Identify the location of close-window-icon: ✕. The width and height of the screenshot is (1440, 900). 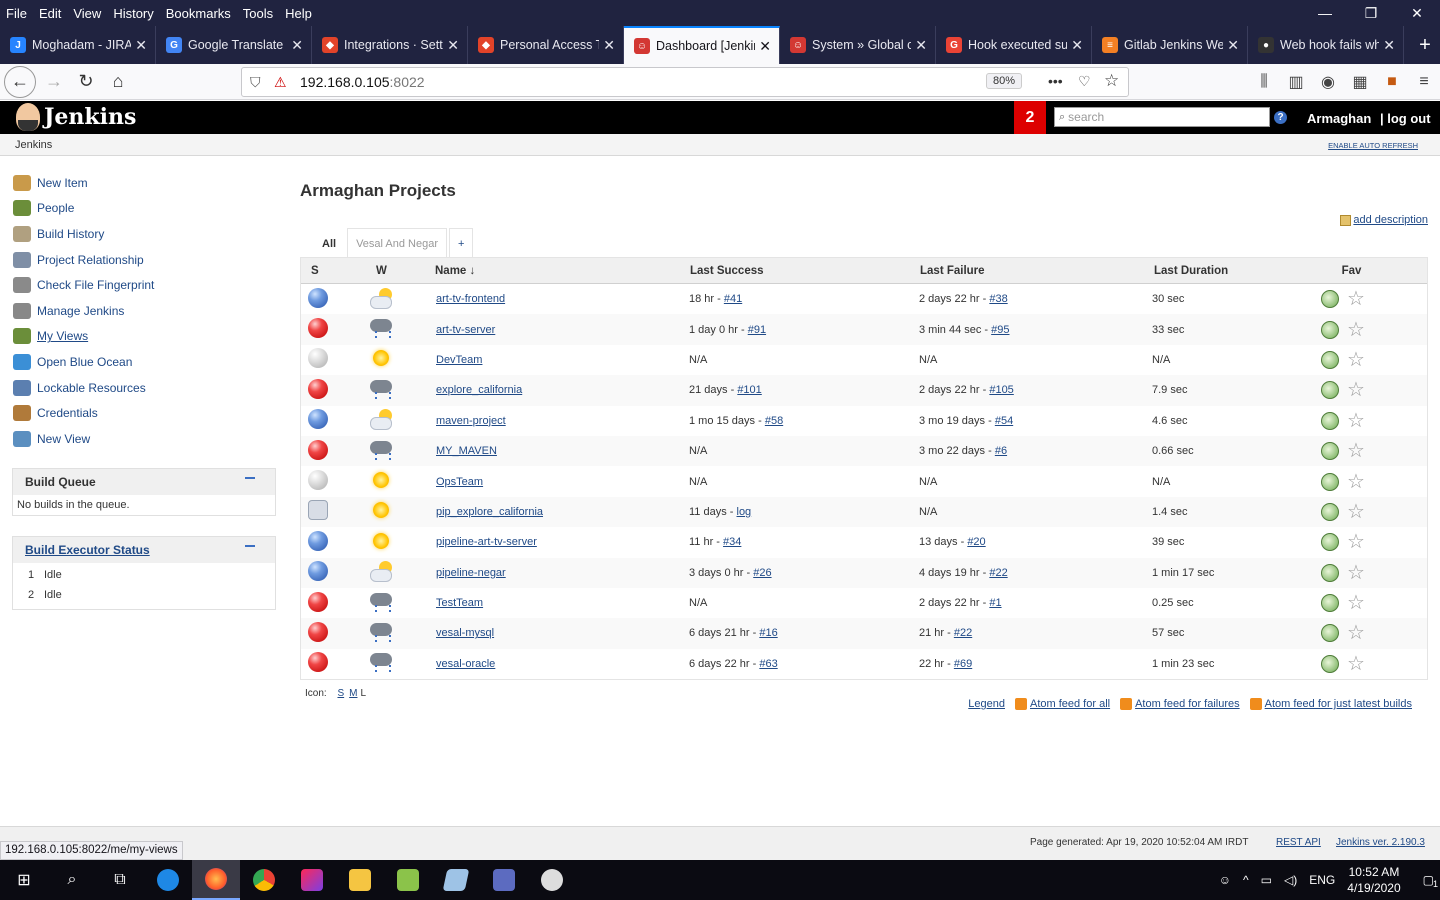
(1417, 13).